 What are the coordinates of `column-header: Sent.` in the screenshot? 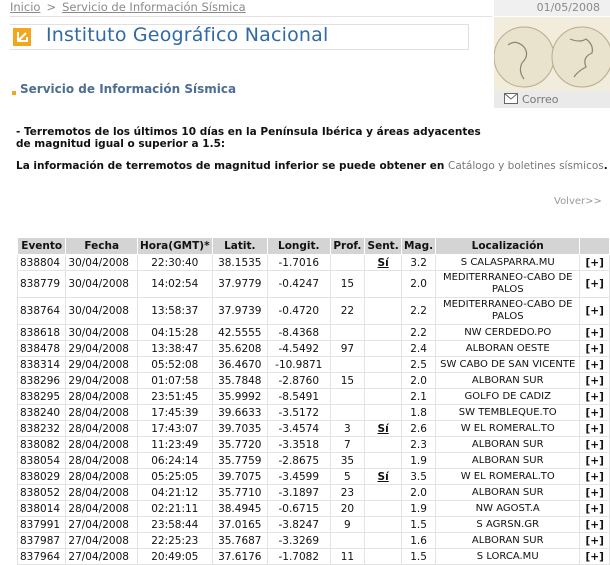 It's located at (383, 246).